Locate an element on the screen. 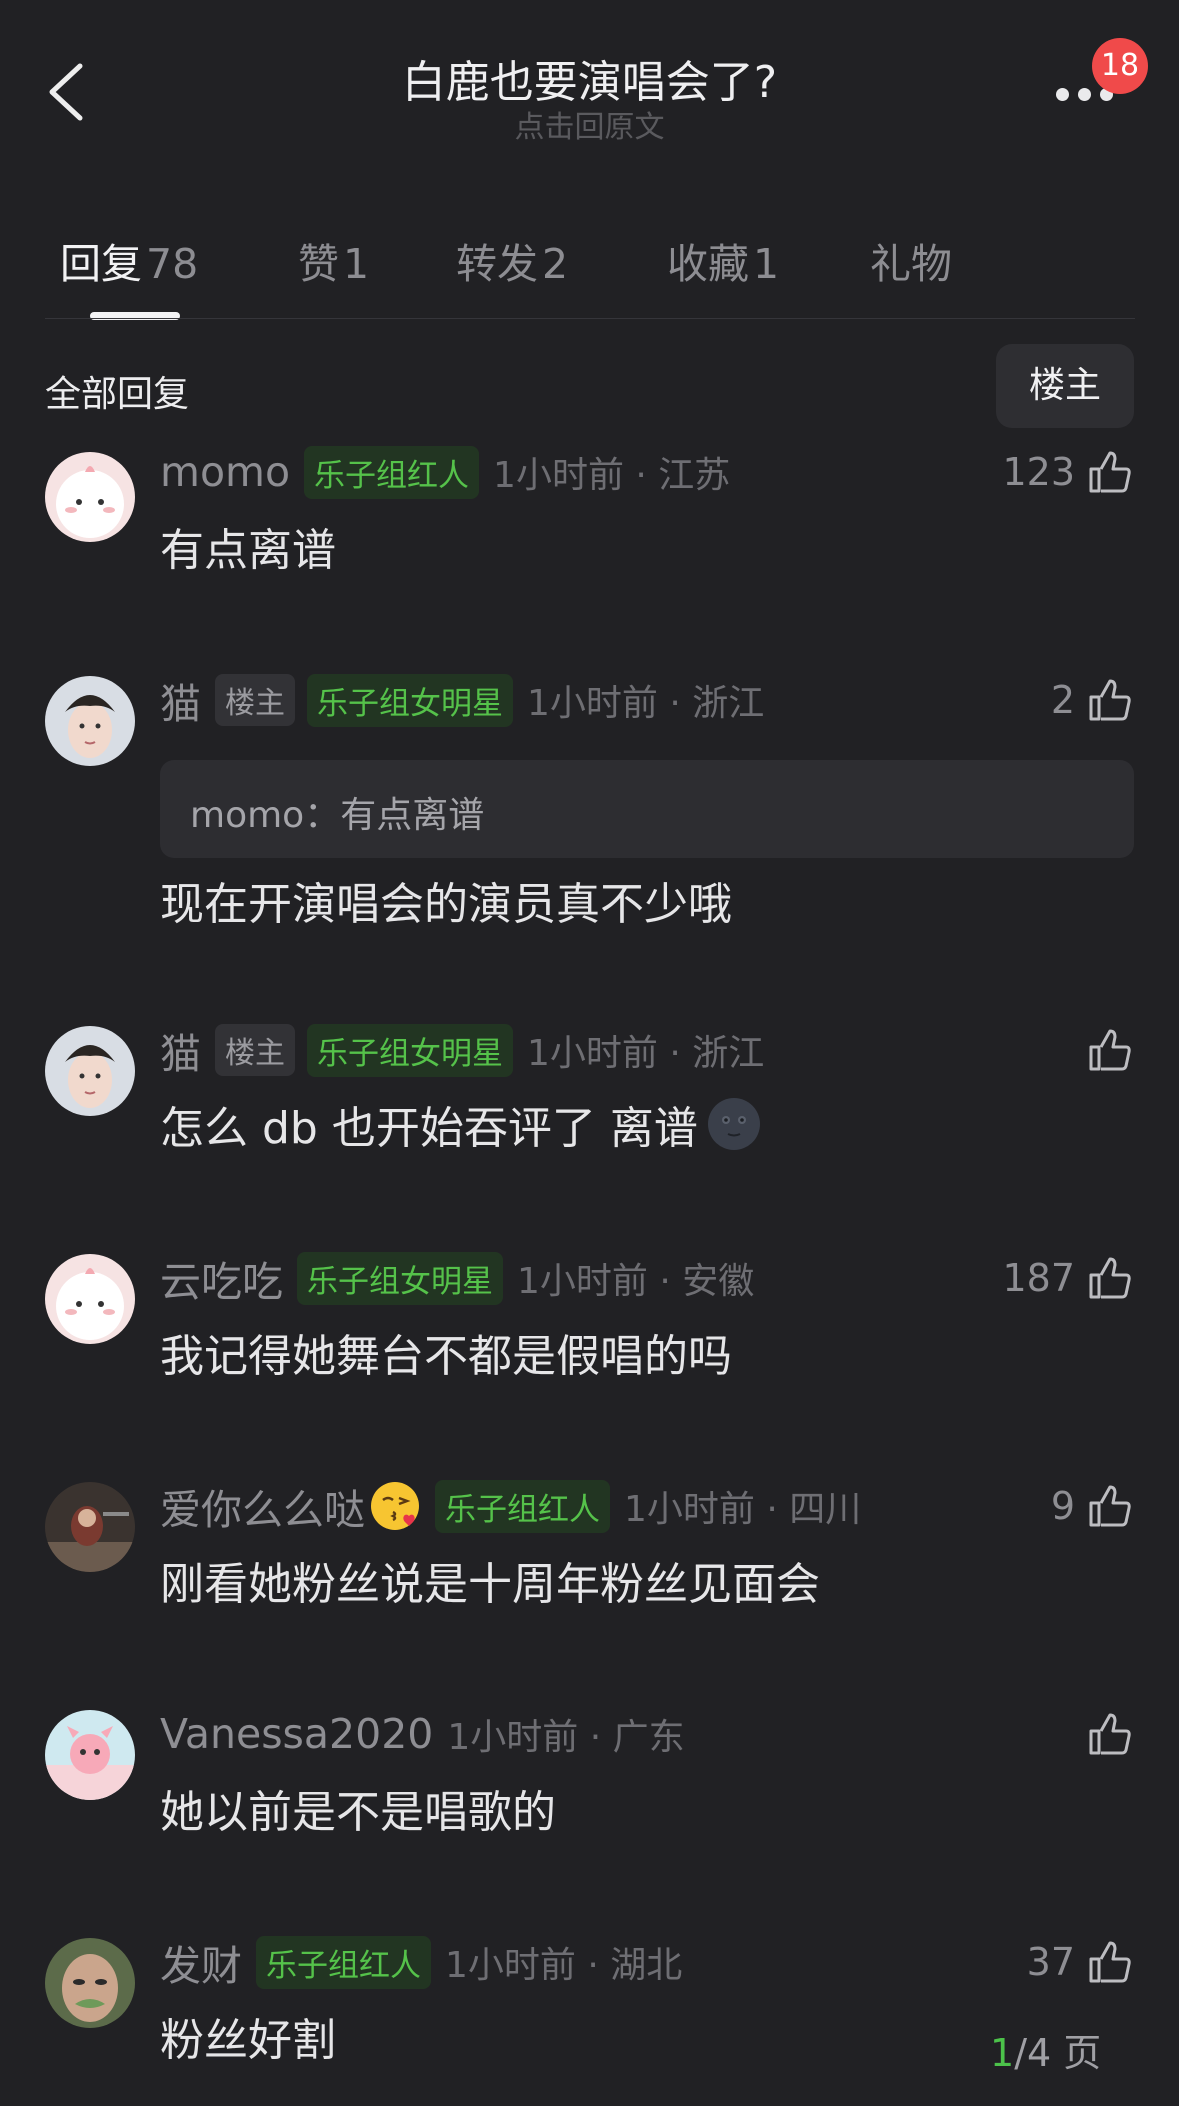 The width and height of the screenshot is (1179, 2106). kissing-face-emoji-icon is located at coordinates (395, 1506).